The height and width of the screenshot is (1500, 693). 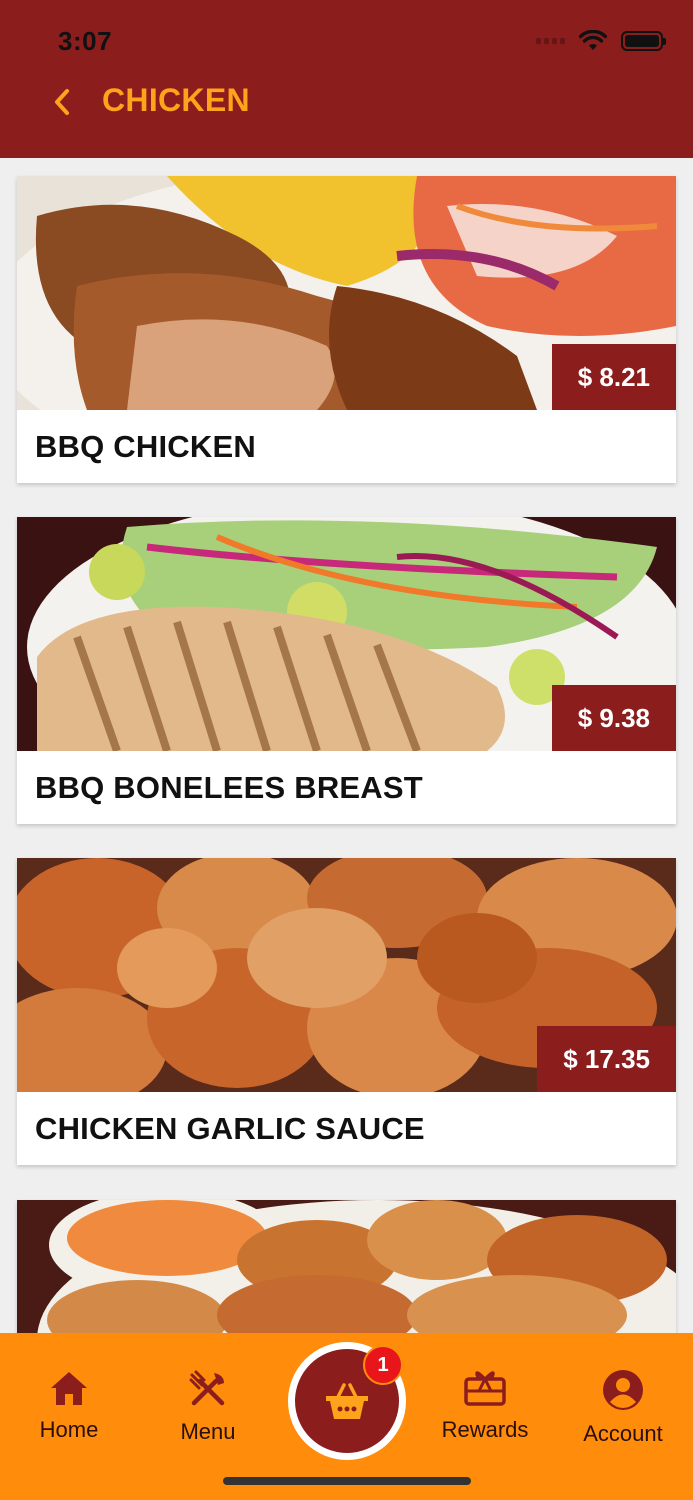 I want to click on tab-home: Home, so click(x=69, y=1406).